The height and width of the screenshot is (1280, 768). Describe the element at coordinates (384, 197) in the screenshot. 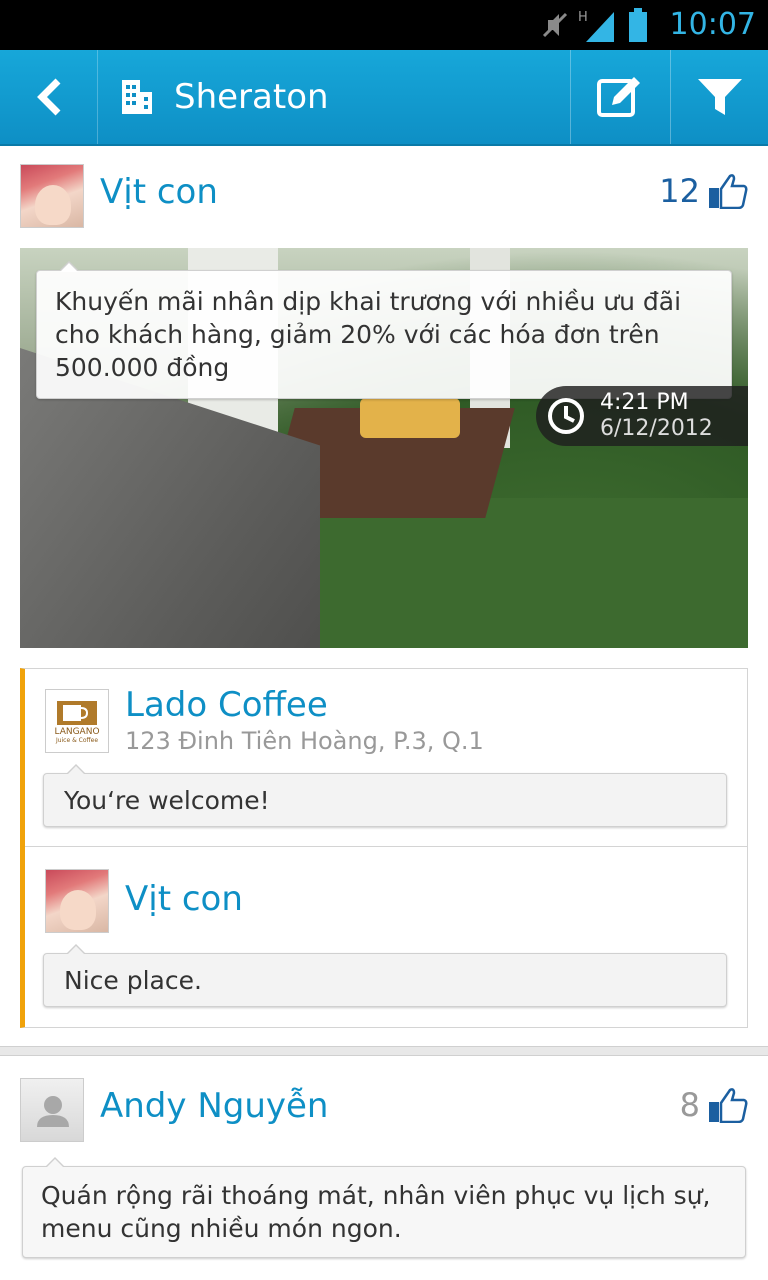

I see `post-header: Vịt con 12` at that location.